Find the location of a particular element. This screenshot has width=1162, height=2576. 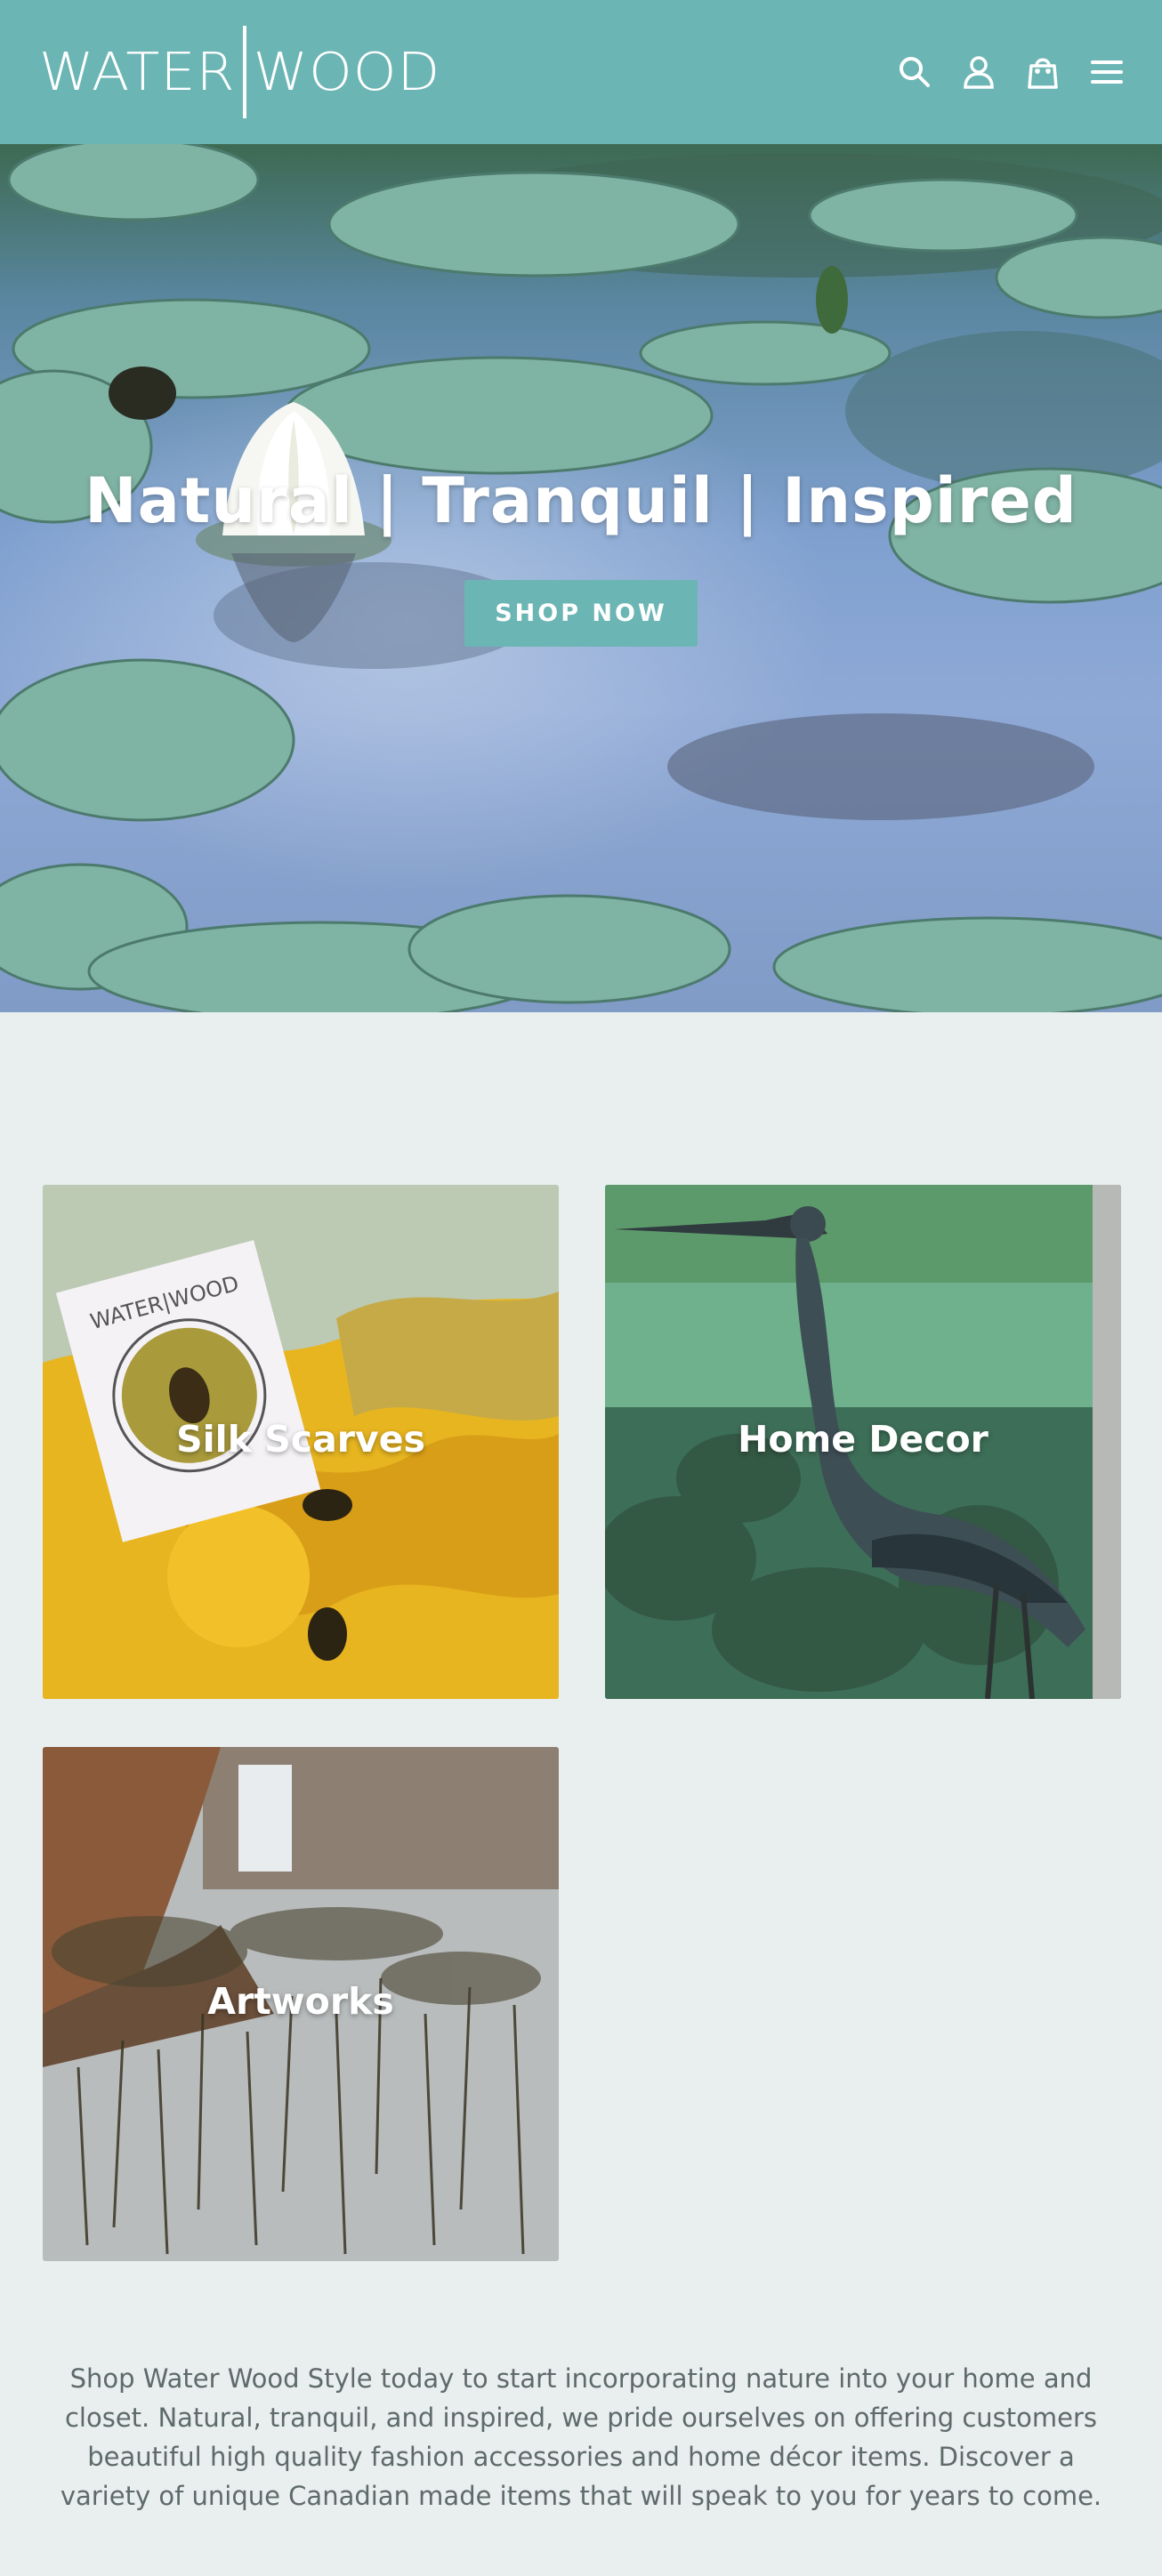

collection-artworks: Artworks is located at coordinates (301, 2004).